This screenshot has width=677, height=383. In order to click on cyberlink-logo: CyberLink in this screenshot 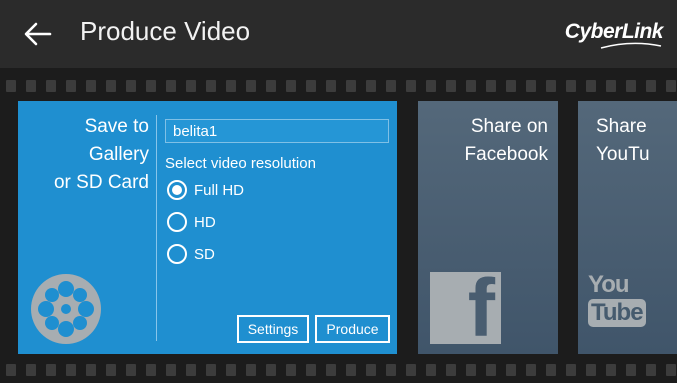, I will do `click(614, 31)`.